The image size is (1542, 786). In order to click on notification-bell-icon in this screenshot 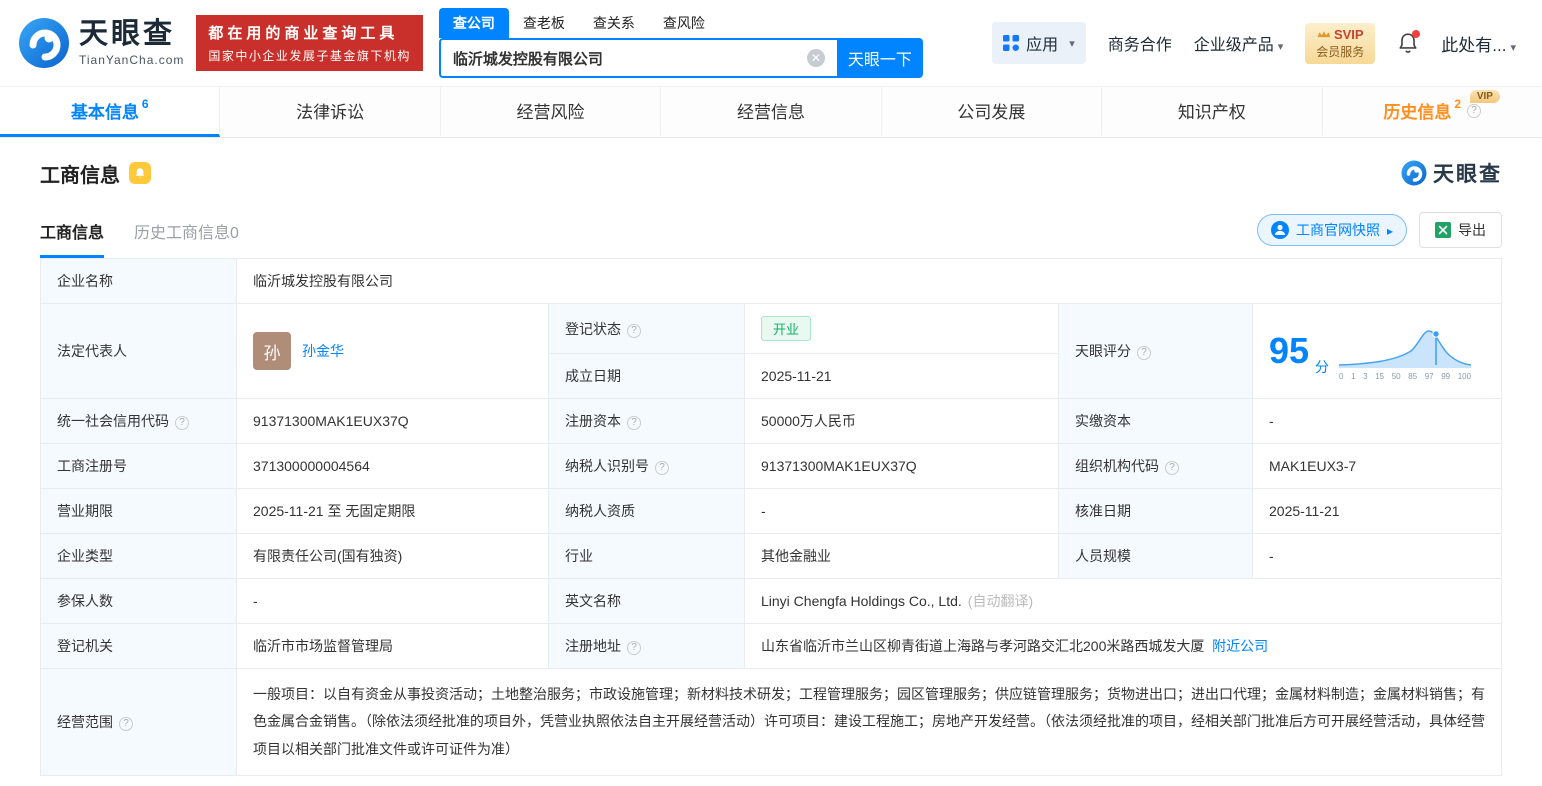, I will do `click(1409, 42)`.